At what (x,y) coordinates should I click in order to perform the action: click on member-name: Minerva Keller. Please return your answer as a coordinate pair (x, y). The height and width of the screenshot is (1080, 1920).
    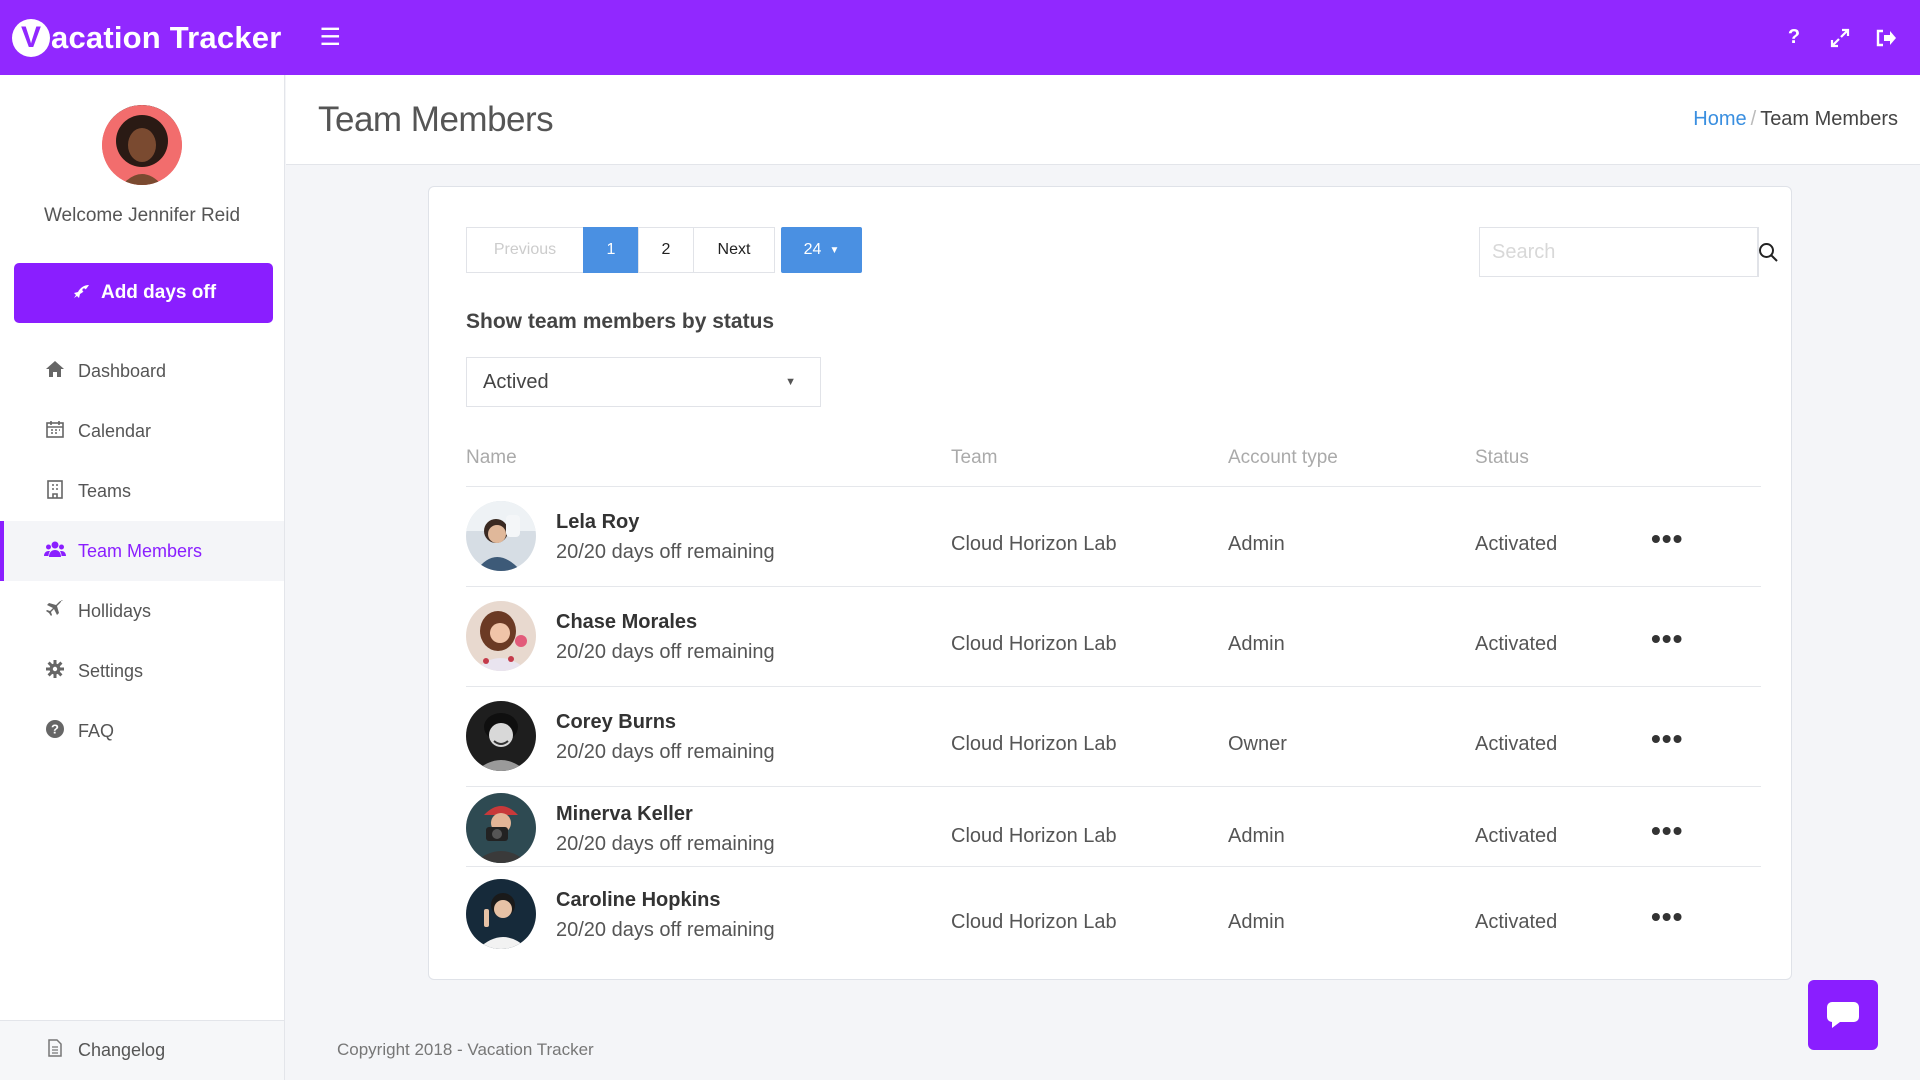
    Looking at the image, I should click on (624, 814).